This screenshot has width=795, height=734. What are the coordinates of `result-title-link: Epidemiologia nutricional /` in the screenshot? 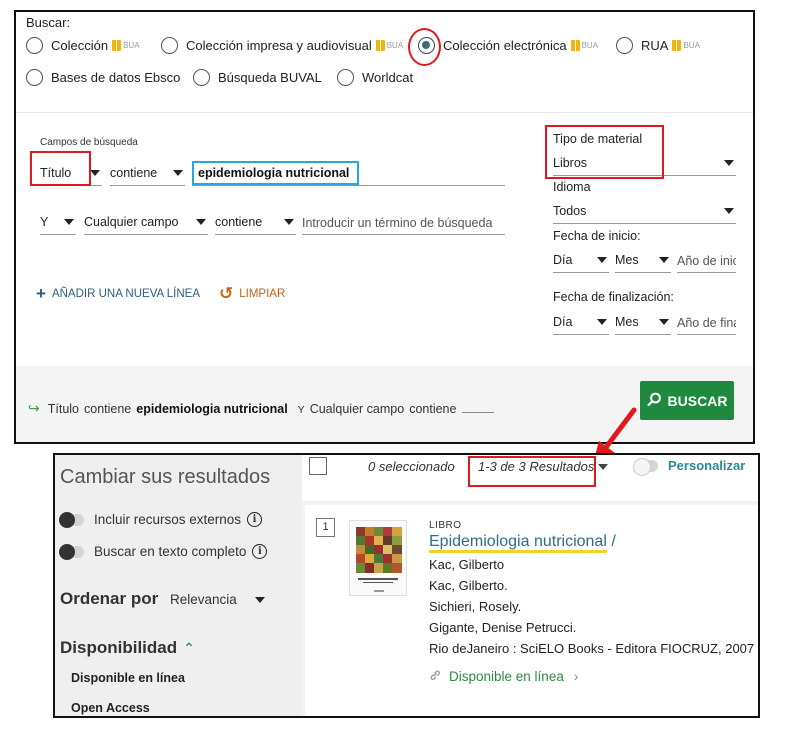 It's located at (522, 543).